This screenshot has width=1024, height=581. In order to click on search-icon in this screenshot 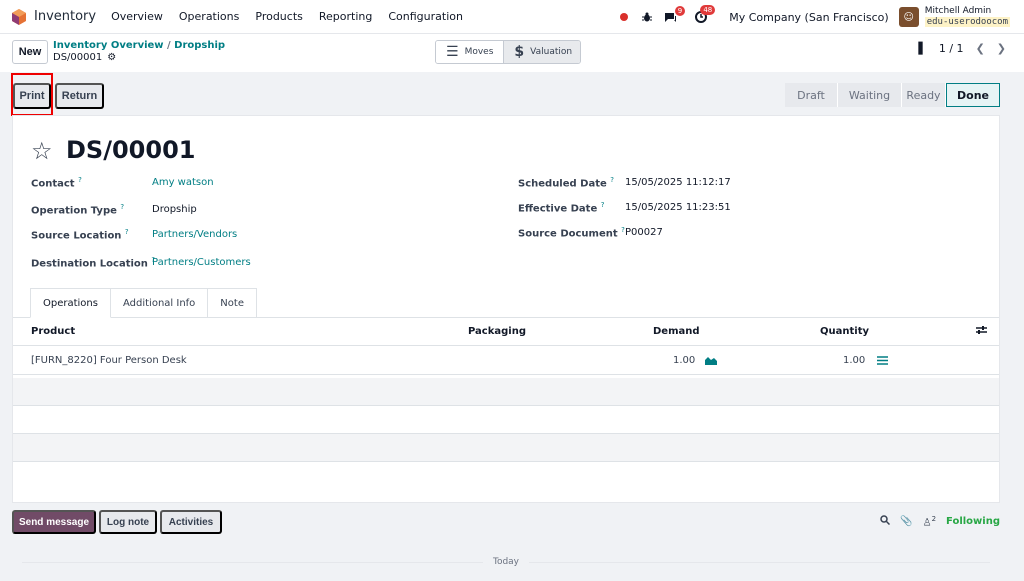, I will do `click(885, 521)`.